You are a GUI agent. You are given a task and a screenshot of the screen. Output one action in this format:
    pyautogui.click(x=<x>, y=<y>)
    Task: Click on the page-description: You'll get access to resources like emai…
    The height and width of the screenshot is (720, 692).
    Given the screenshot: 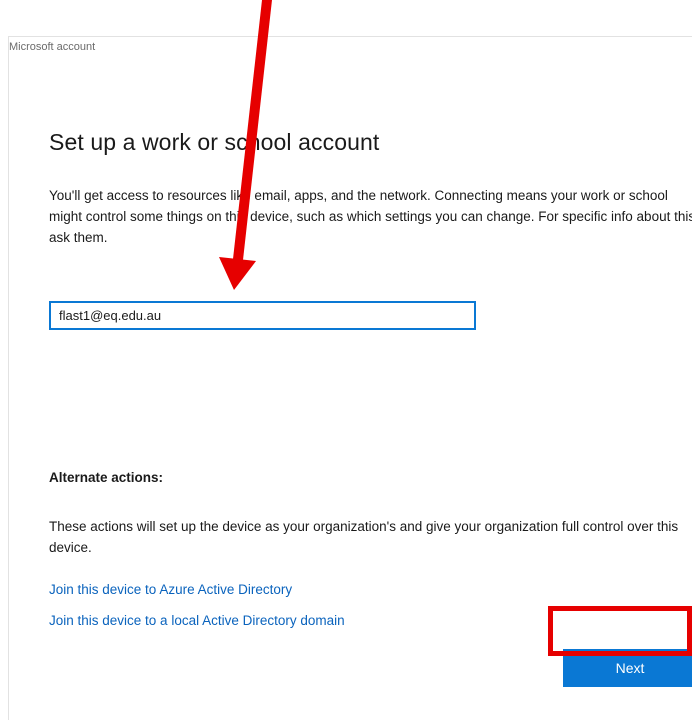 What is the action you would take?
    pyautogui.click(x=370, y=216)
    